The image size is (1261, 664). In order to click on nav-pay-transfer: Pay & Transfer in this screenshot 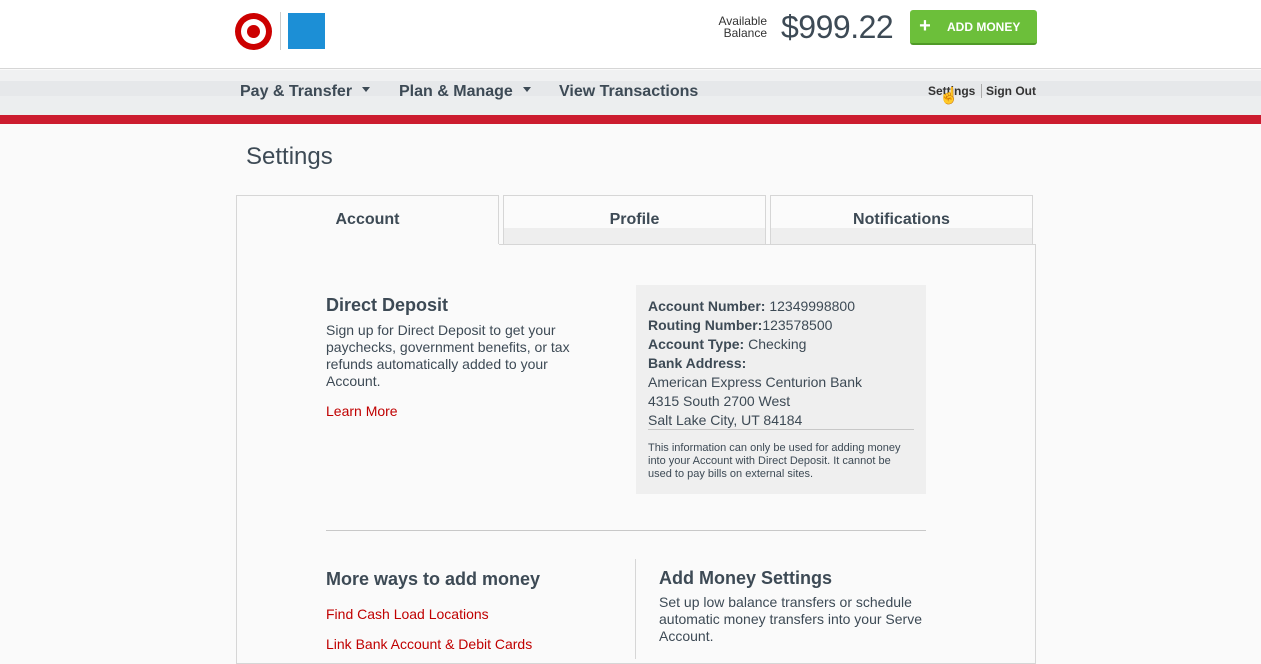, I will do `click(305, 92)`.